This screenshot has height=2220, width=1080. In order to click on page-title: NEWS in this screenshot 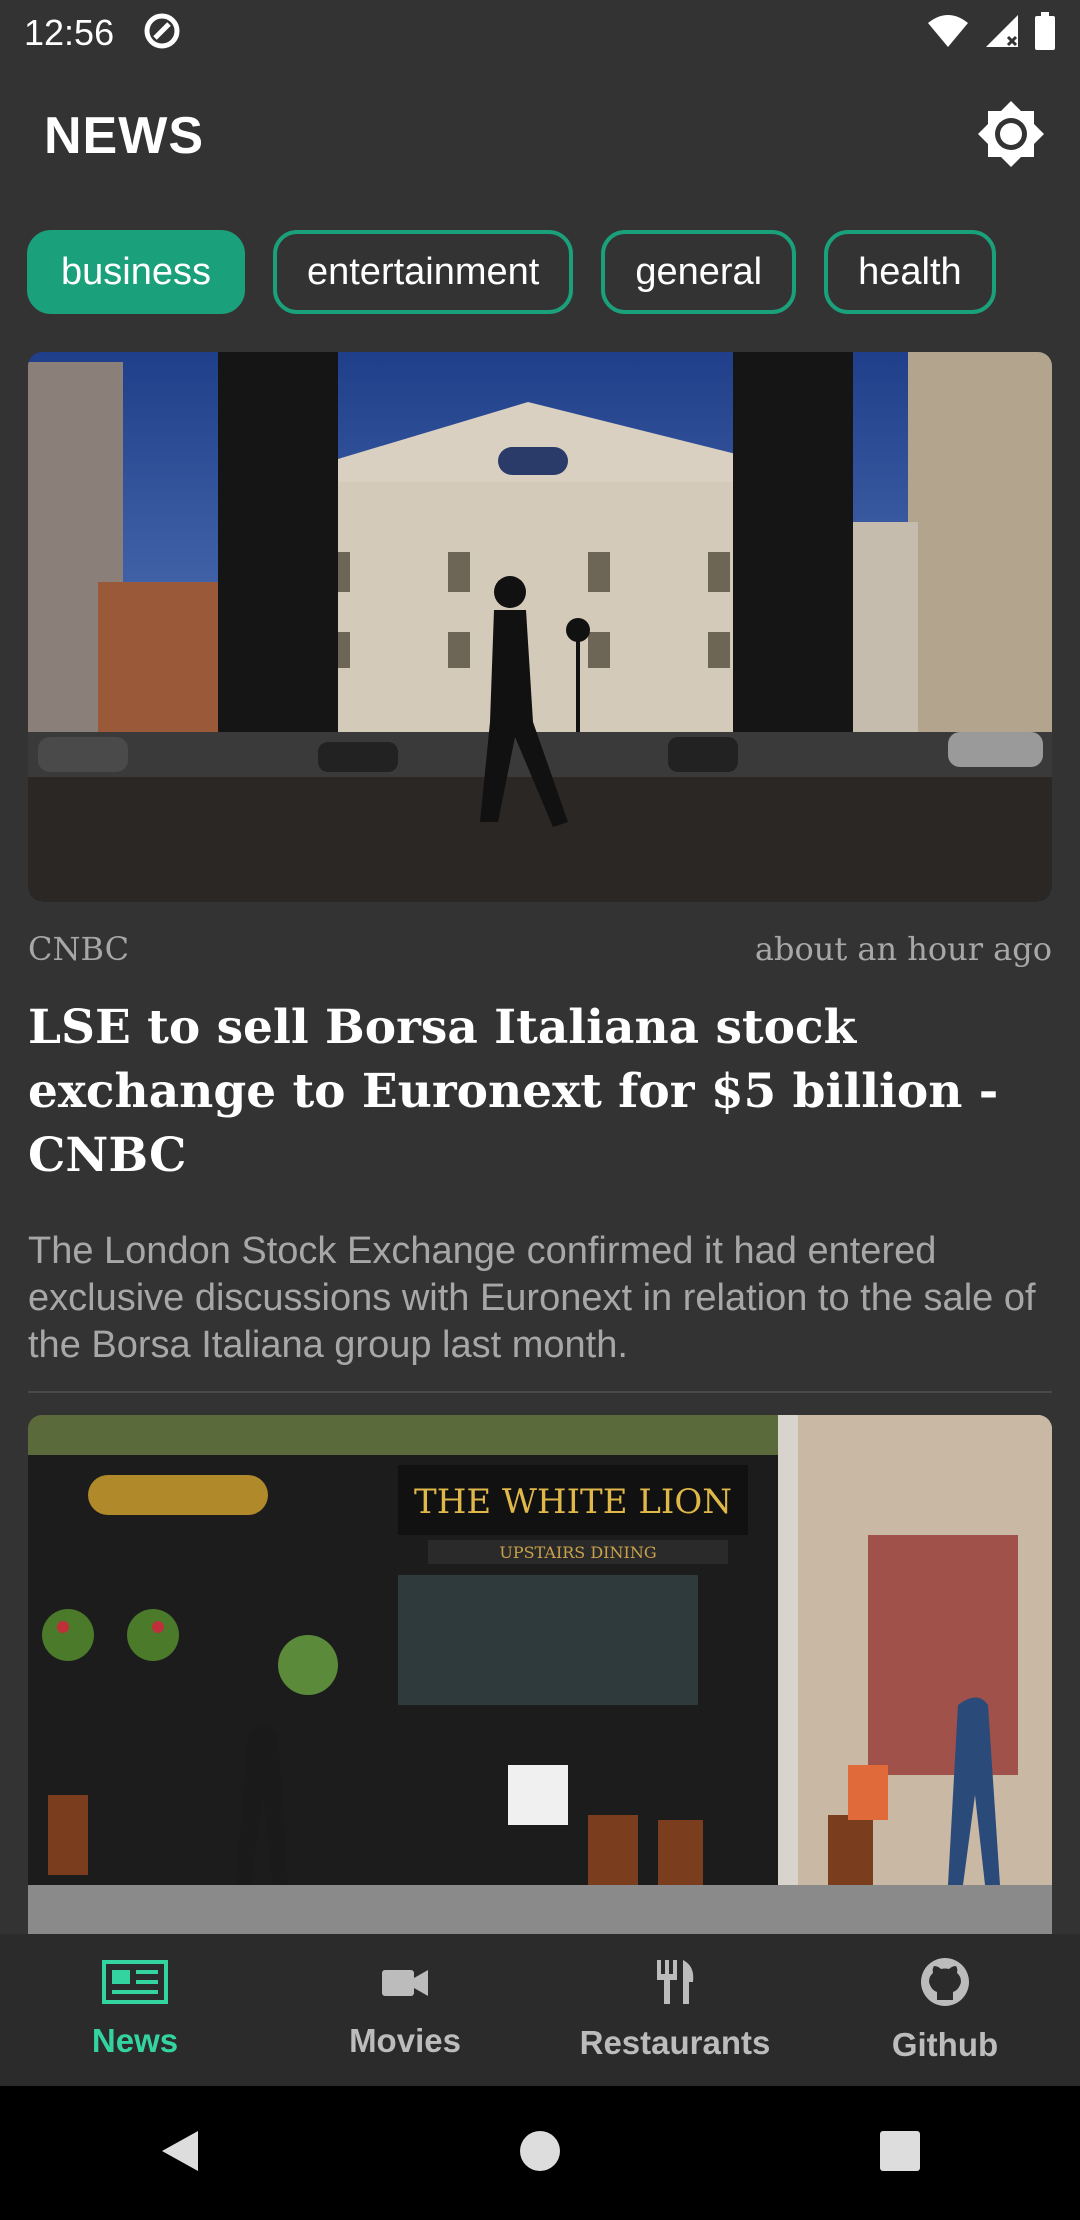, I will do `click(124, 136)`.